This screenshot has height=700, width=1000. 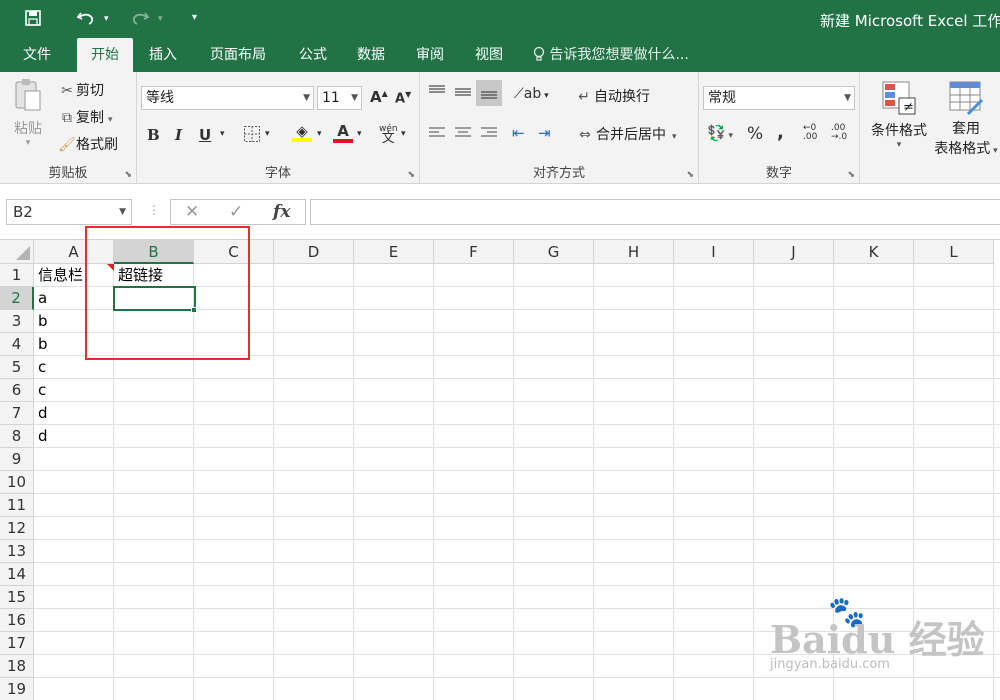 What do you see at coordinates (28, 143) in the screenshot?
I see `paste-dropdown-icon: ▾` at bounding box center [28, 143].